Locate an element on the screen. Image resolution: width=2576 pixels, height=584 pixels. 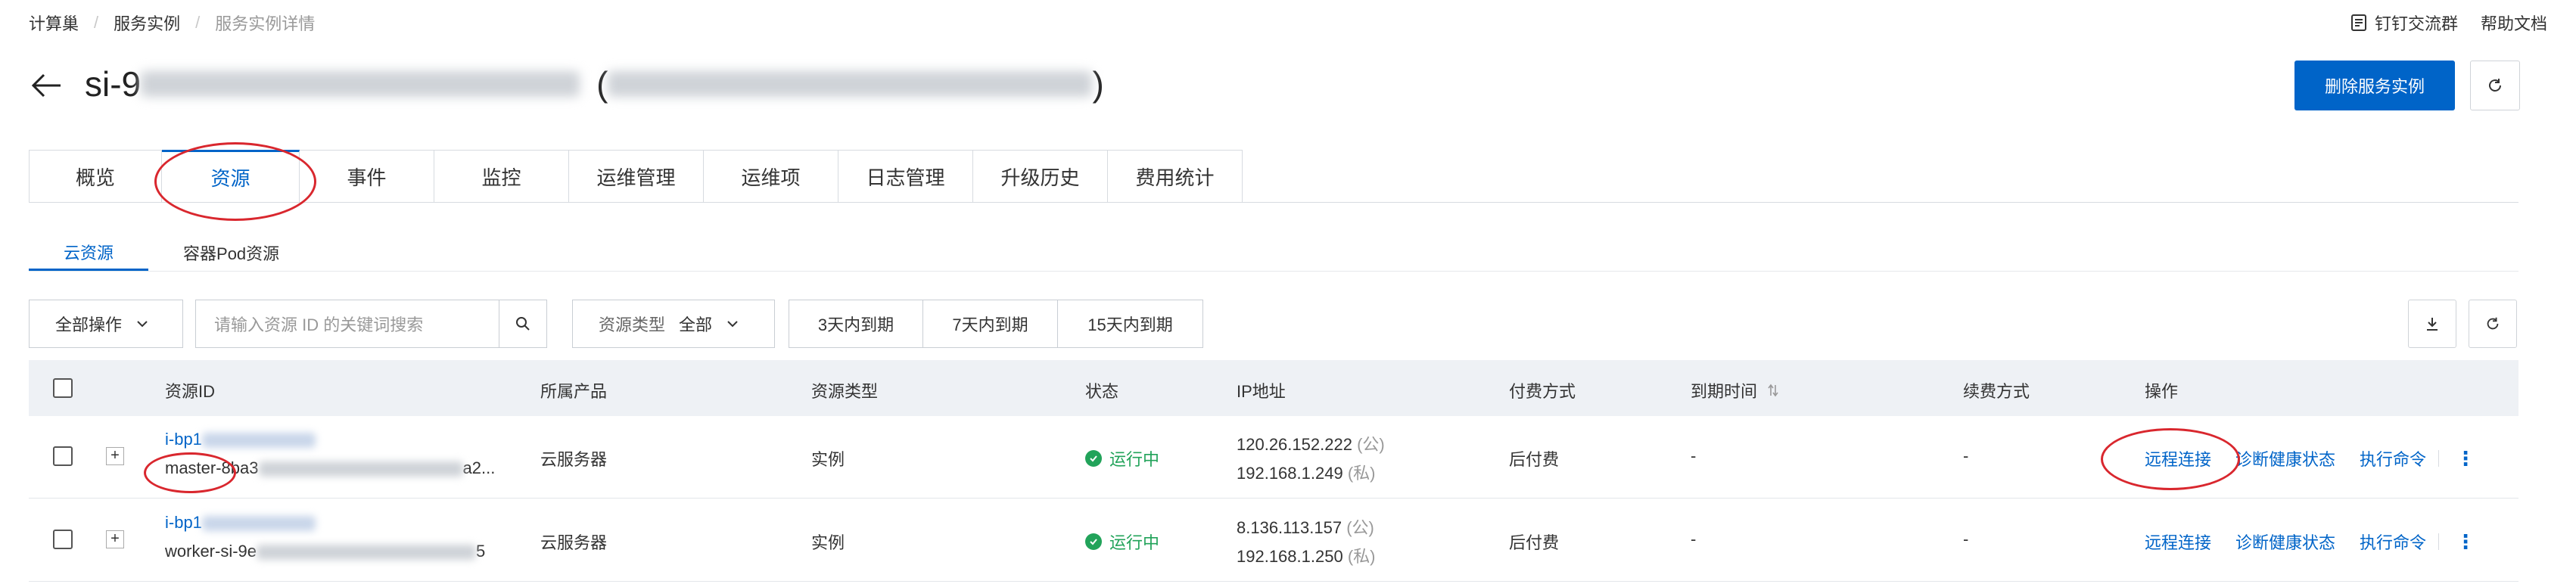
tab-ops-items: 运维项 is located at coordinates (771, 176).